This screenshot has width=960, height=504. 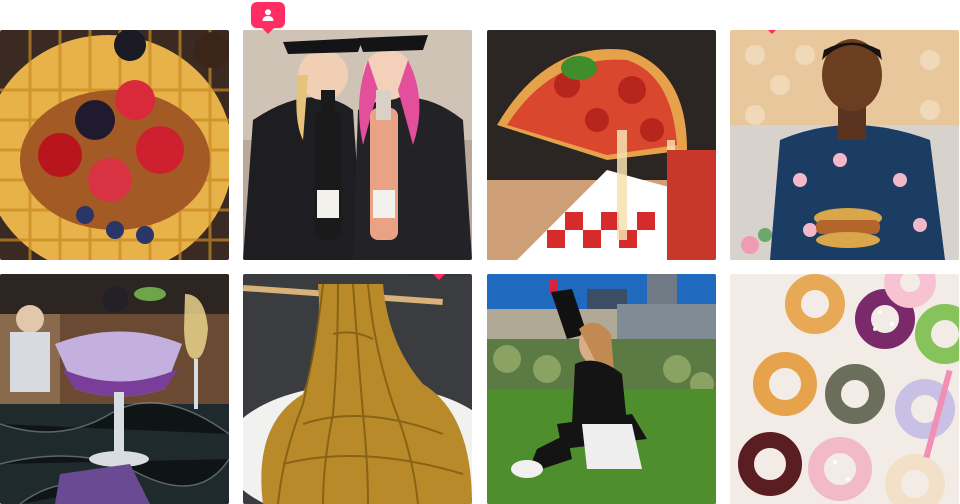 I want to click on man-burger-photo: 239, so click(x=844, y=145).